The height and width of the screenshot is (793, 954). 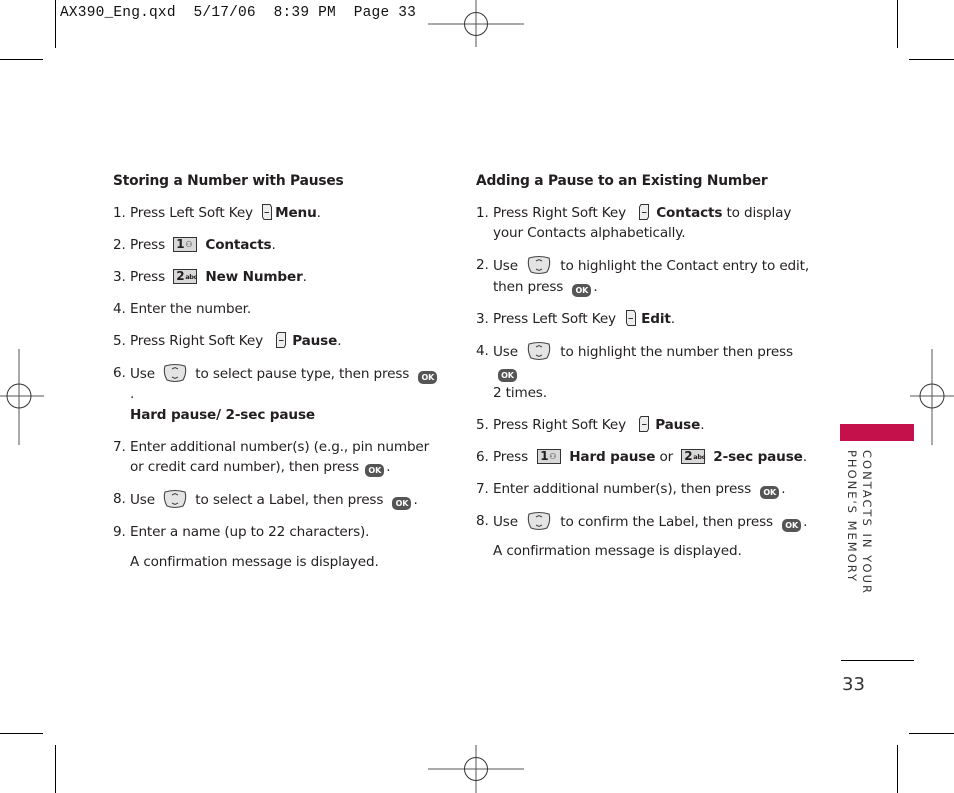 I want to click on step-text: Enter a name (up to 22 characters)., so click(x=250, y=532).